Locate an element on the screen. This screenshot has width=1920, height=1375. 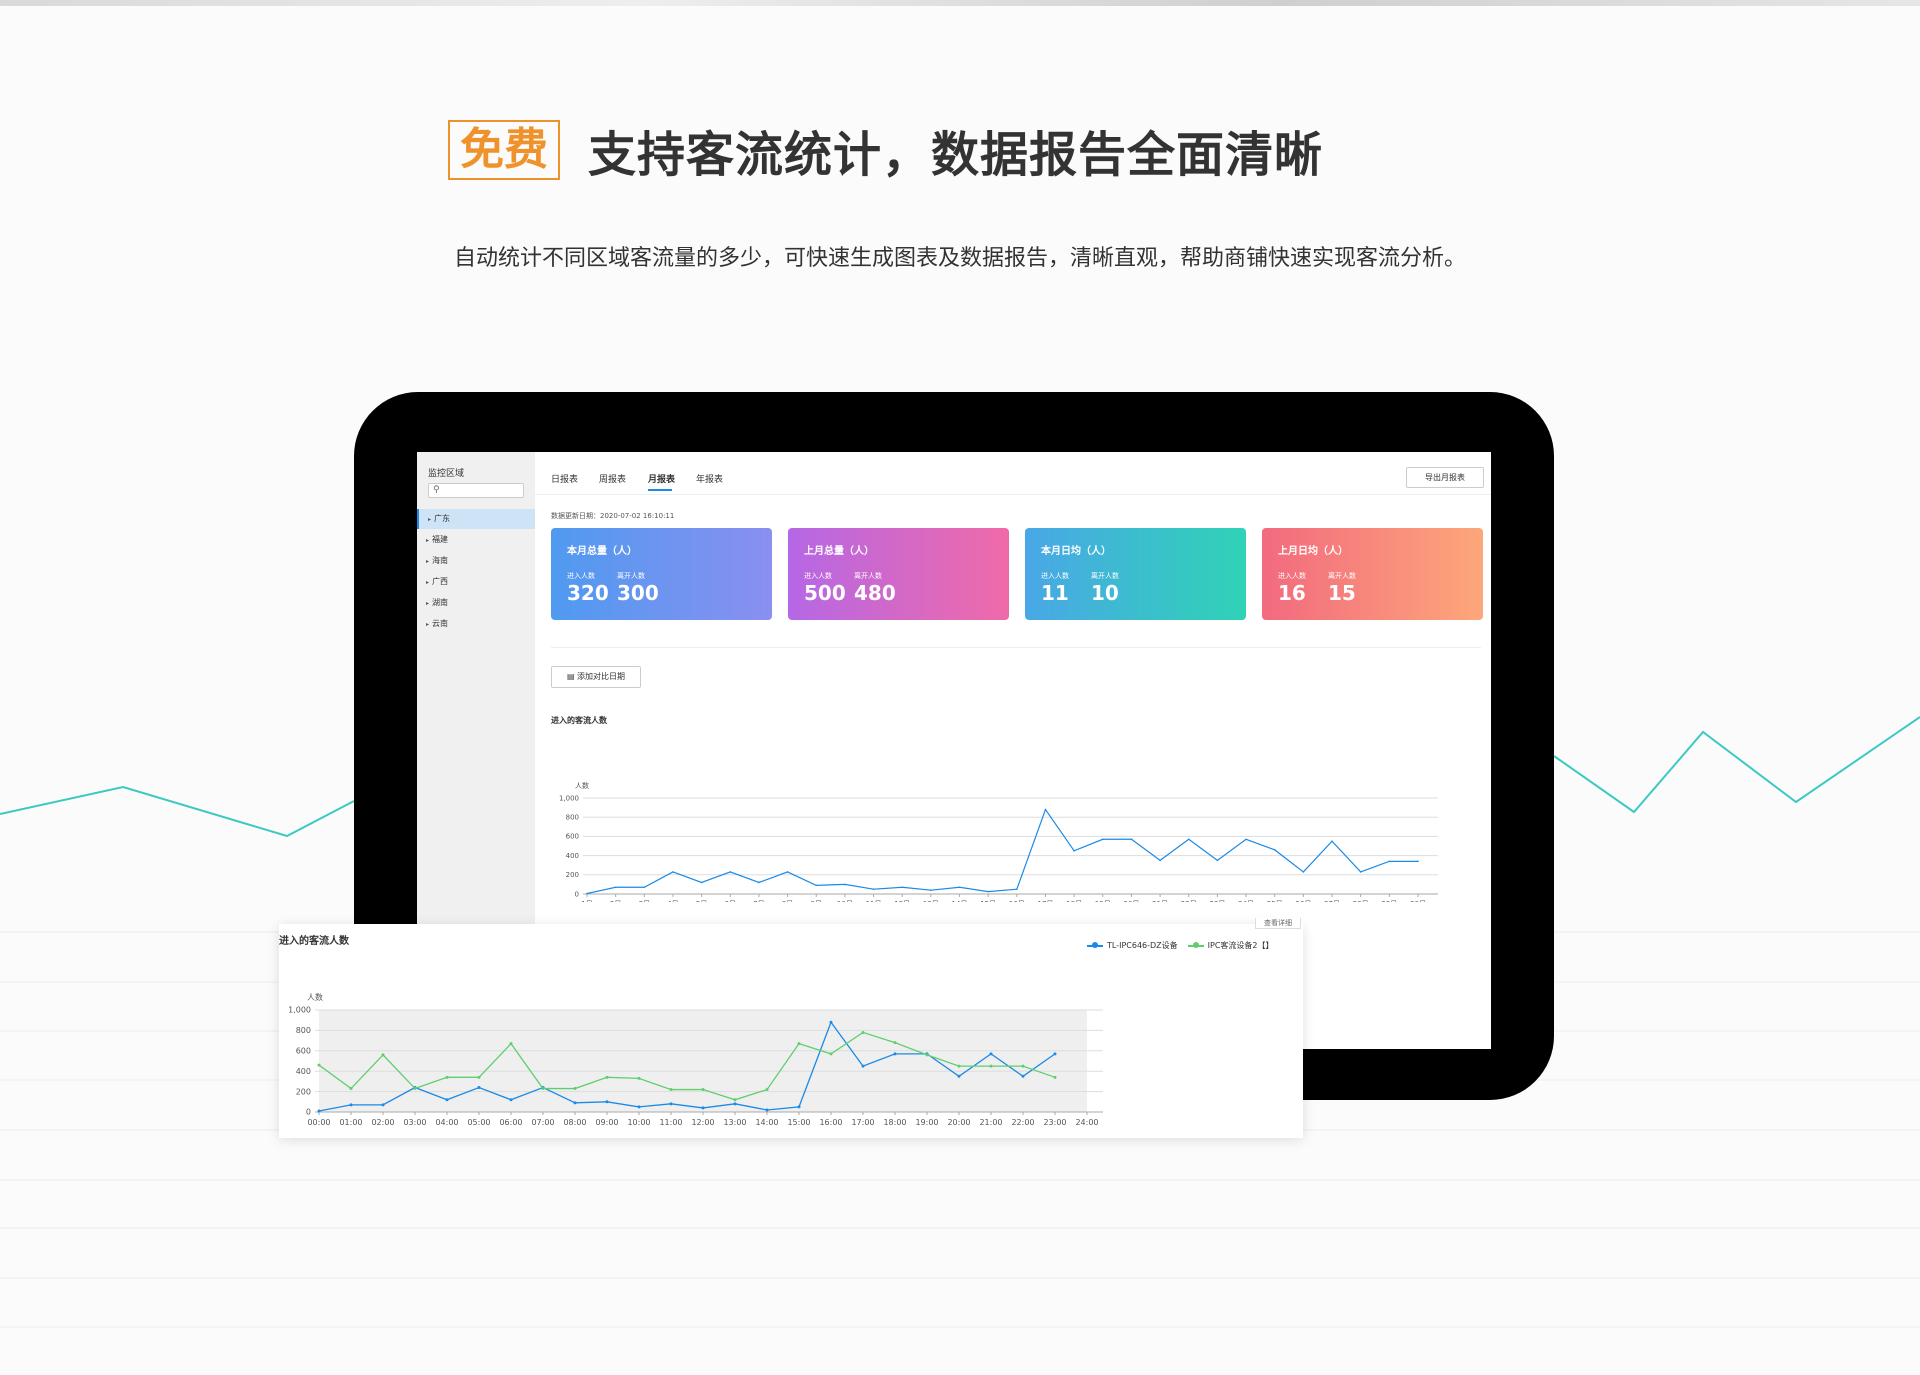
tab-1: 周报表 is located at coordinates (612, 478).